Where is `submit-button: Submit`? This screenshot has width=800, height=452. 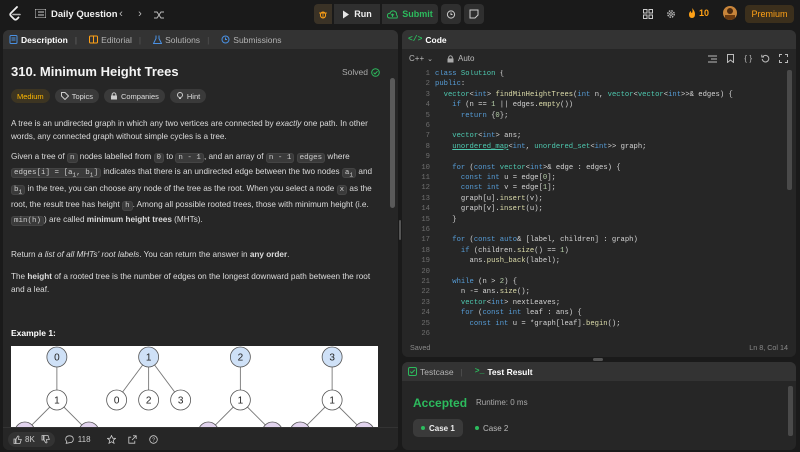 submit-button: Submit is located at coordinates (410, 14).